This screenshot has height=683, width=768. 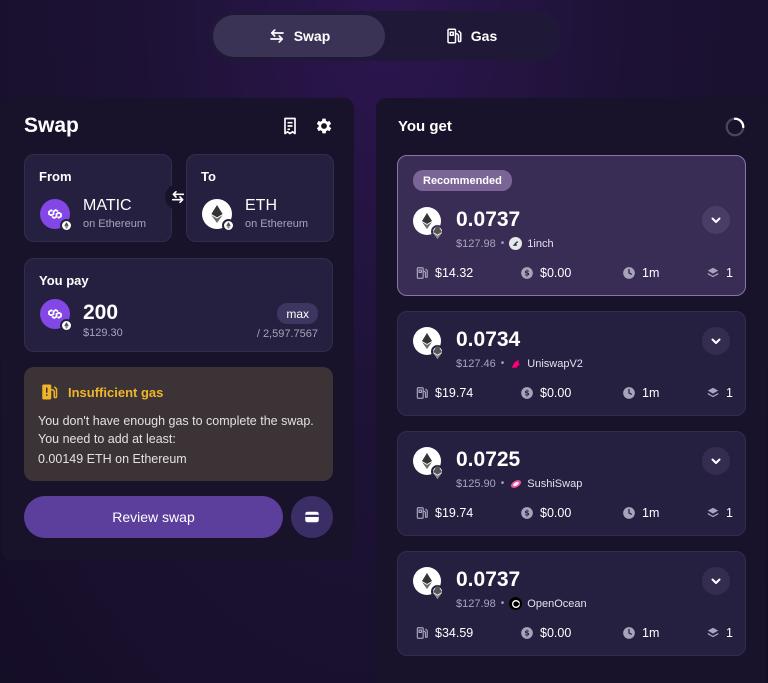 What do you see at coordinates (153, 517) in the screenshot?
I see `review-swap-button: Review swap` at bounding box center [153, 517].